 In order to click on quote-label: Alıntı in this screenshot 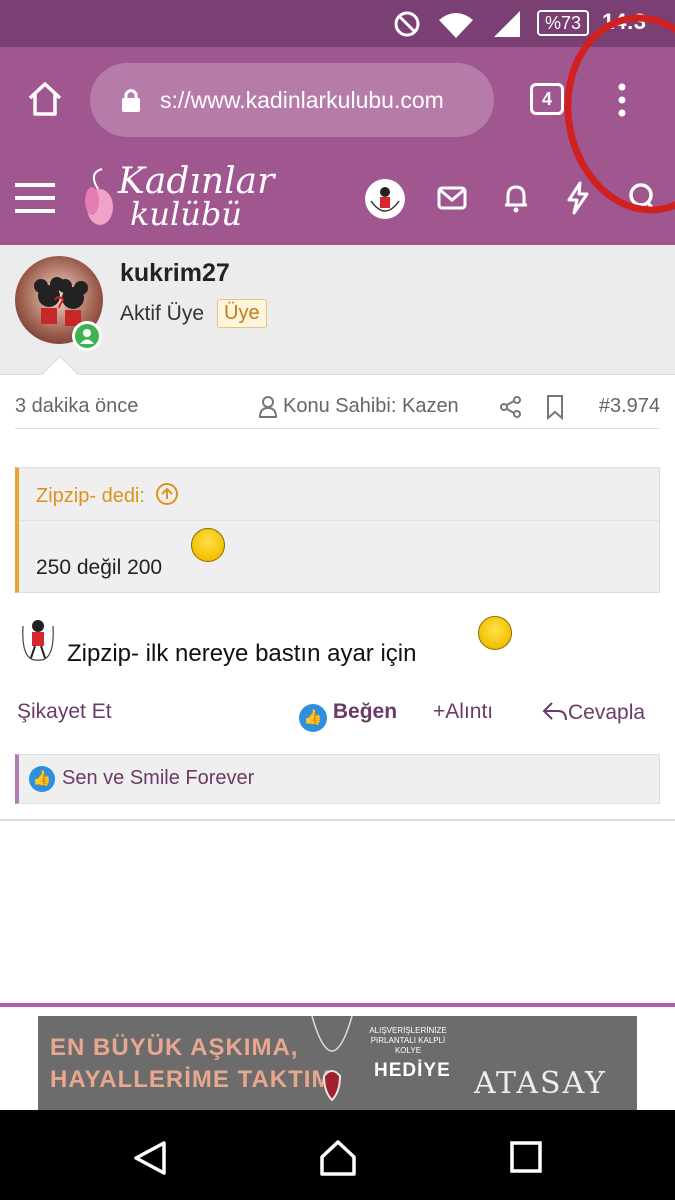, I will do `click(469, 711)`.